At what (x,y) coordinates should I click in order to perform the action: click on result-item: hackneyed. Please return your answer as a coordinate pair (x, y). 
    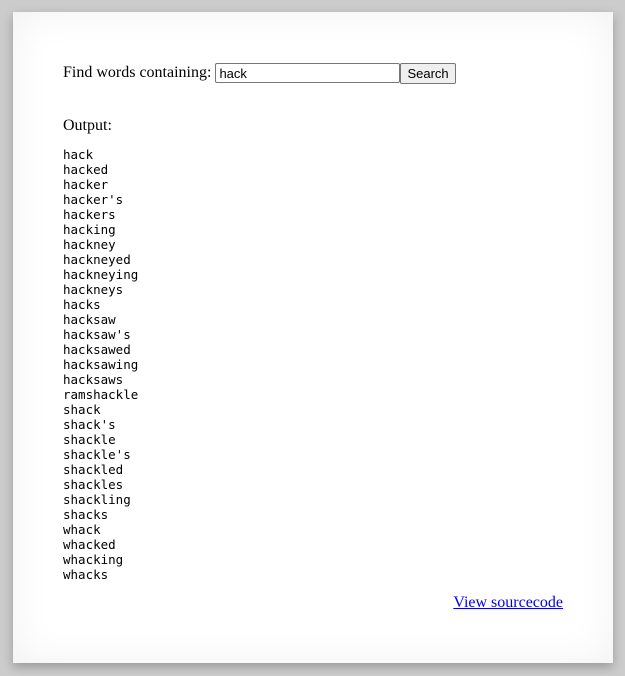
    Looking at the image, I should click on (97, 259).